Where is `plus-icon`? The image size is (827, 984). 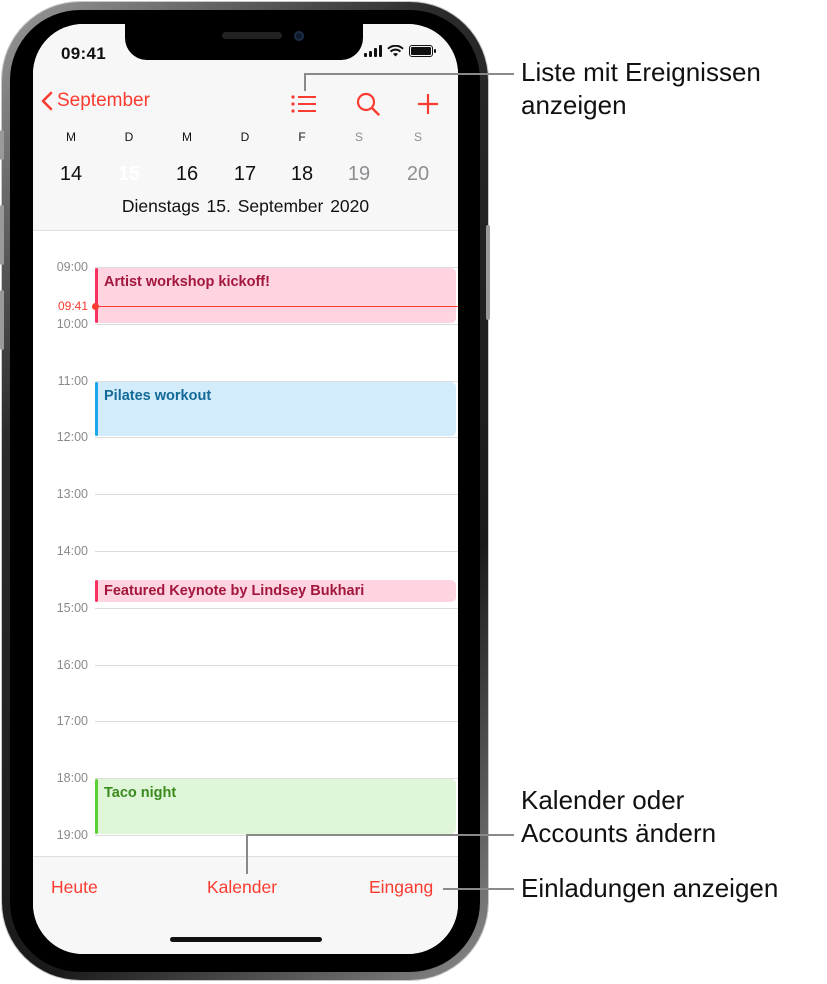 plus-icon is located at coordinates (428, 104).